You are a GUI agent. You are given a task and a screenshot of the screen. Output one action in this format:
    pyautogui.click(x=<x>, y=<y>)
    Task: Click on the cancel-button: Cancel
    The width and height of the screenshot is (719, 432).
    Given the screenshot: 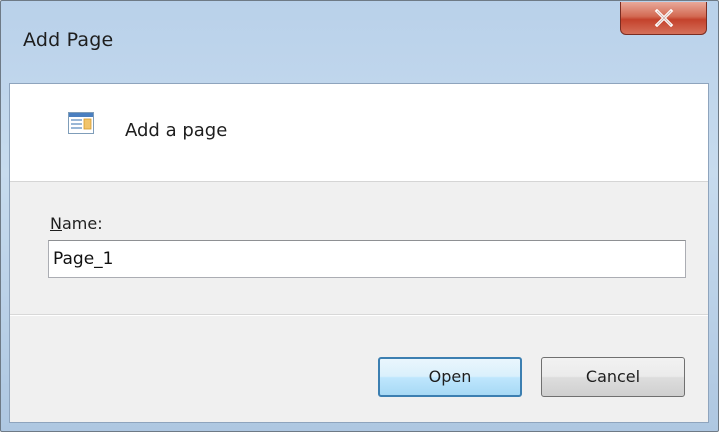 What is the action you would take?
    pyautogui.click(x=613, y=377)
    